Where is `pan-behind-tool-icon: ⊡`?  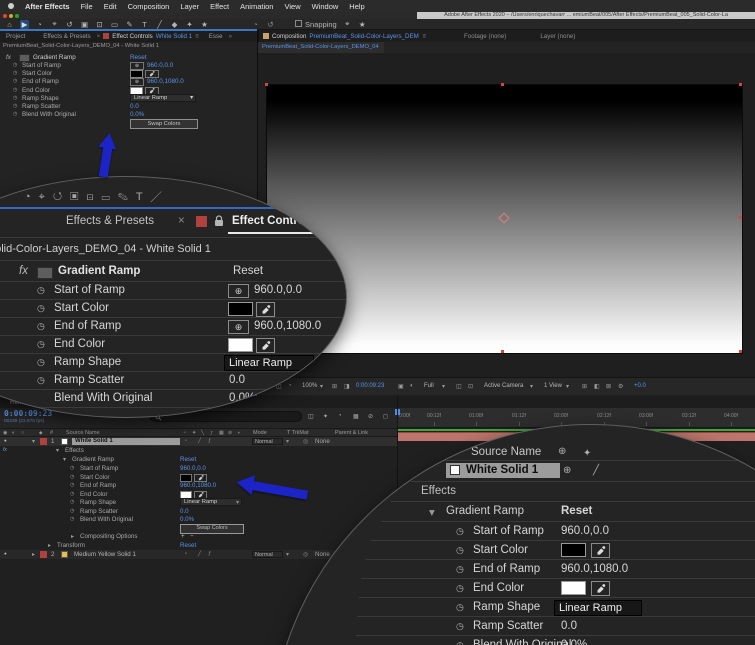 pan-behind-tool-icon: ⊡ is located at coordinates (99, 24).